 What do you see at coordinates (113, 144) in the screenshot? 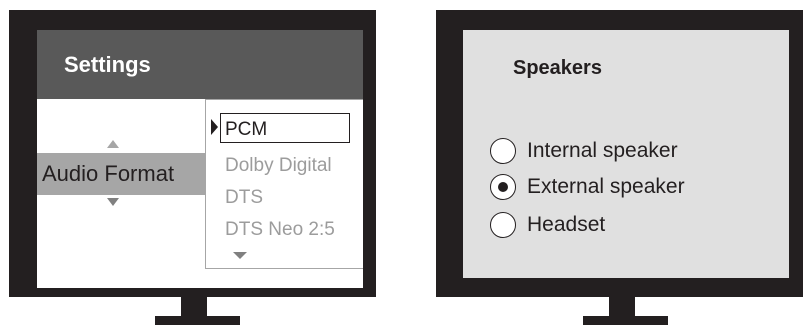
I see `scroll-up-arrow-icon` at bounding box center [113, 144].